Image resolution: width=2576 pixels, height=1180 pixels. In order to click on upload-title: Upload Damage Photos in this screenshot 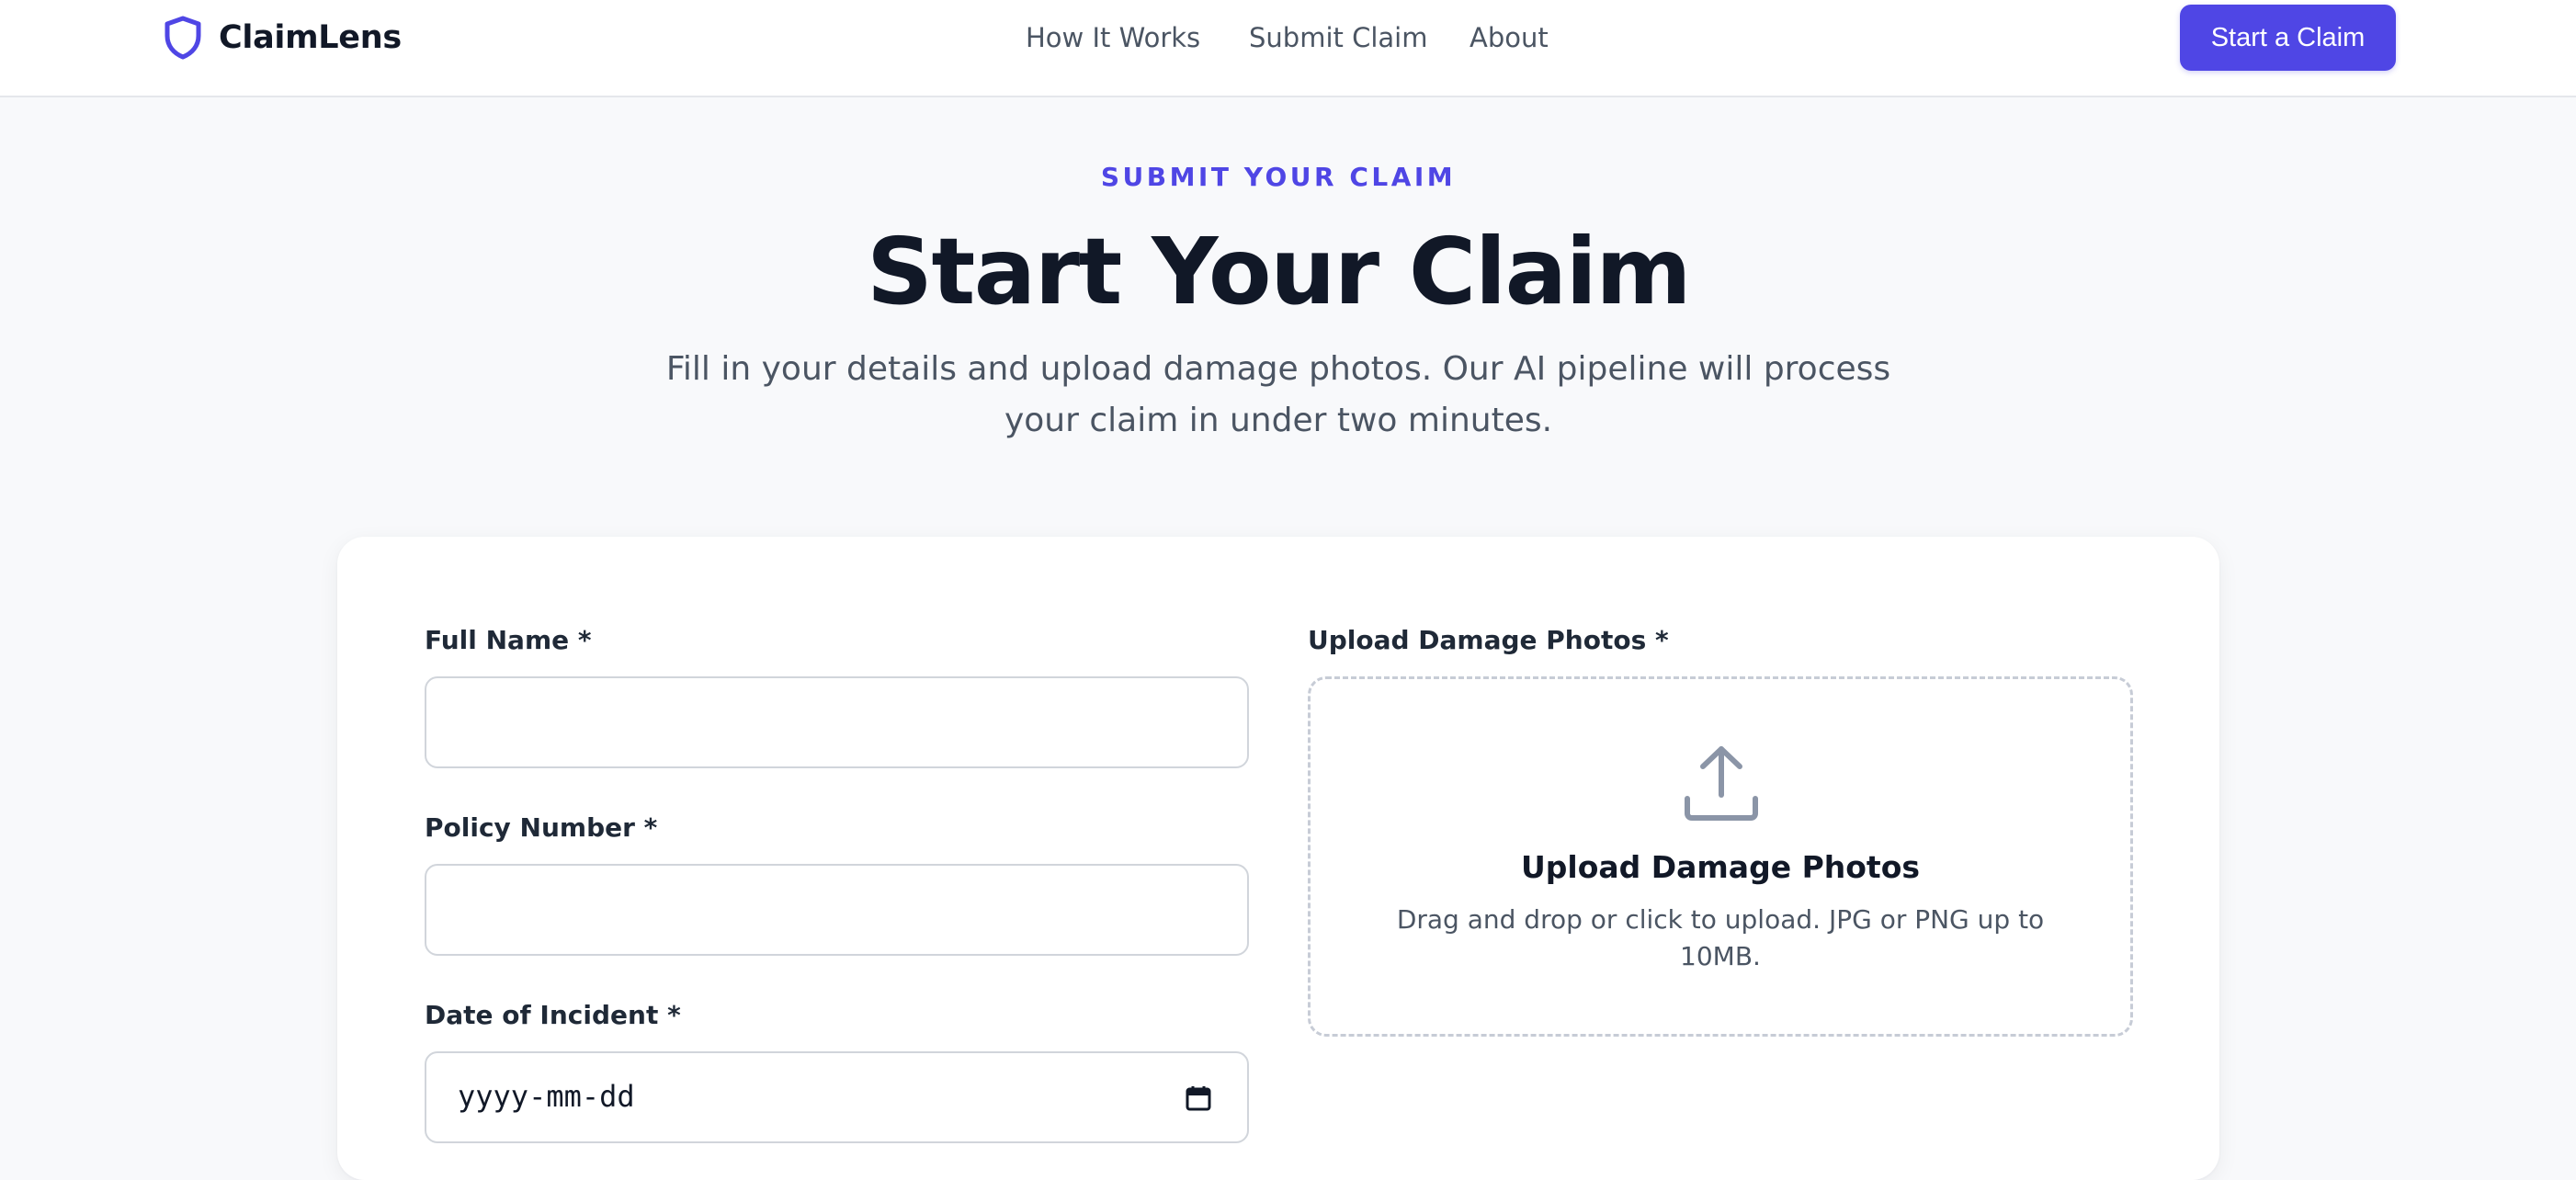, I will do `click(1720, 867)`.